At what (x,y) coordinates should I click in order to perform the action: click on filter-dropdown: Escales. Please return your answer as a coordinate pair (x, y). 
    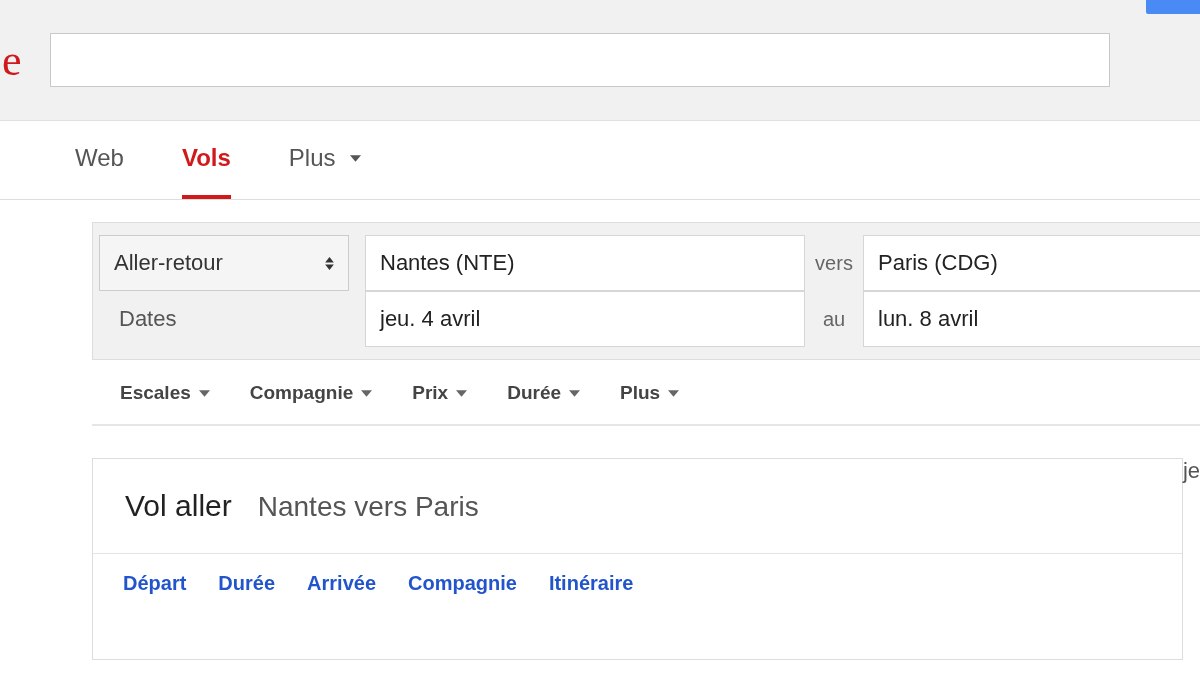
    Looking at the image, I should click on (165, 393).